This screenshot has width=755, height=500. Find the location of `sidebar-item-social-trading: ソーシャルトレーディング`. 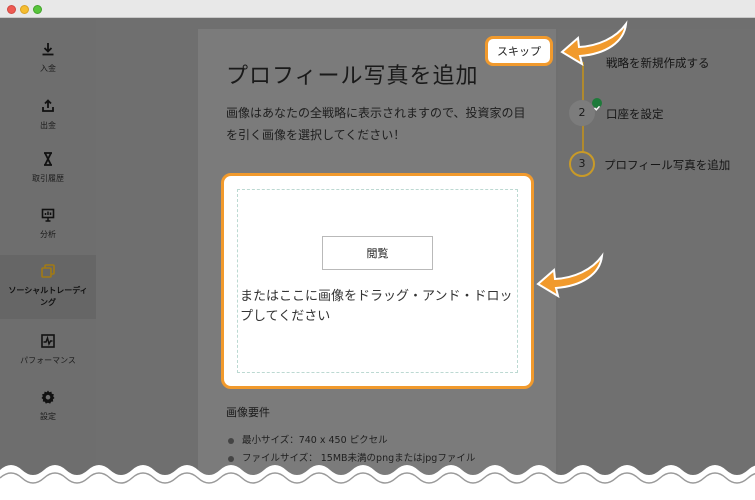

sidebar-item-social-trading: ソーシャルトレーディング is located at coordinates (48, 287).